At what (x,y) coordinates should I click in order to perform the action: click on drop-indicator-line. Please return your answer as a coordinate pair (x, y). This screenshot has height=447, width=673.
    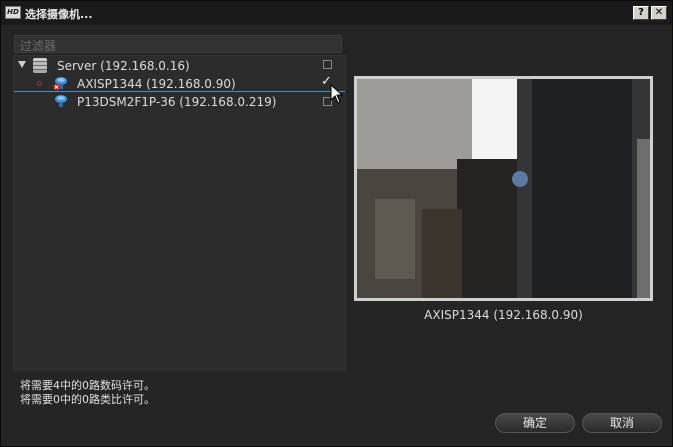
    Looking at the image, I should click on (179, 91).